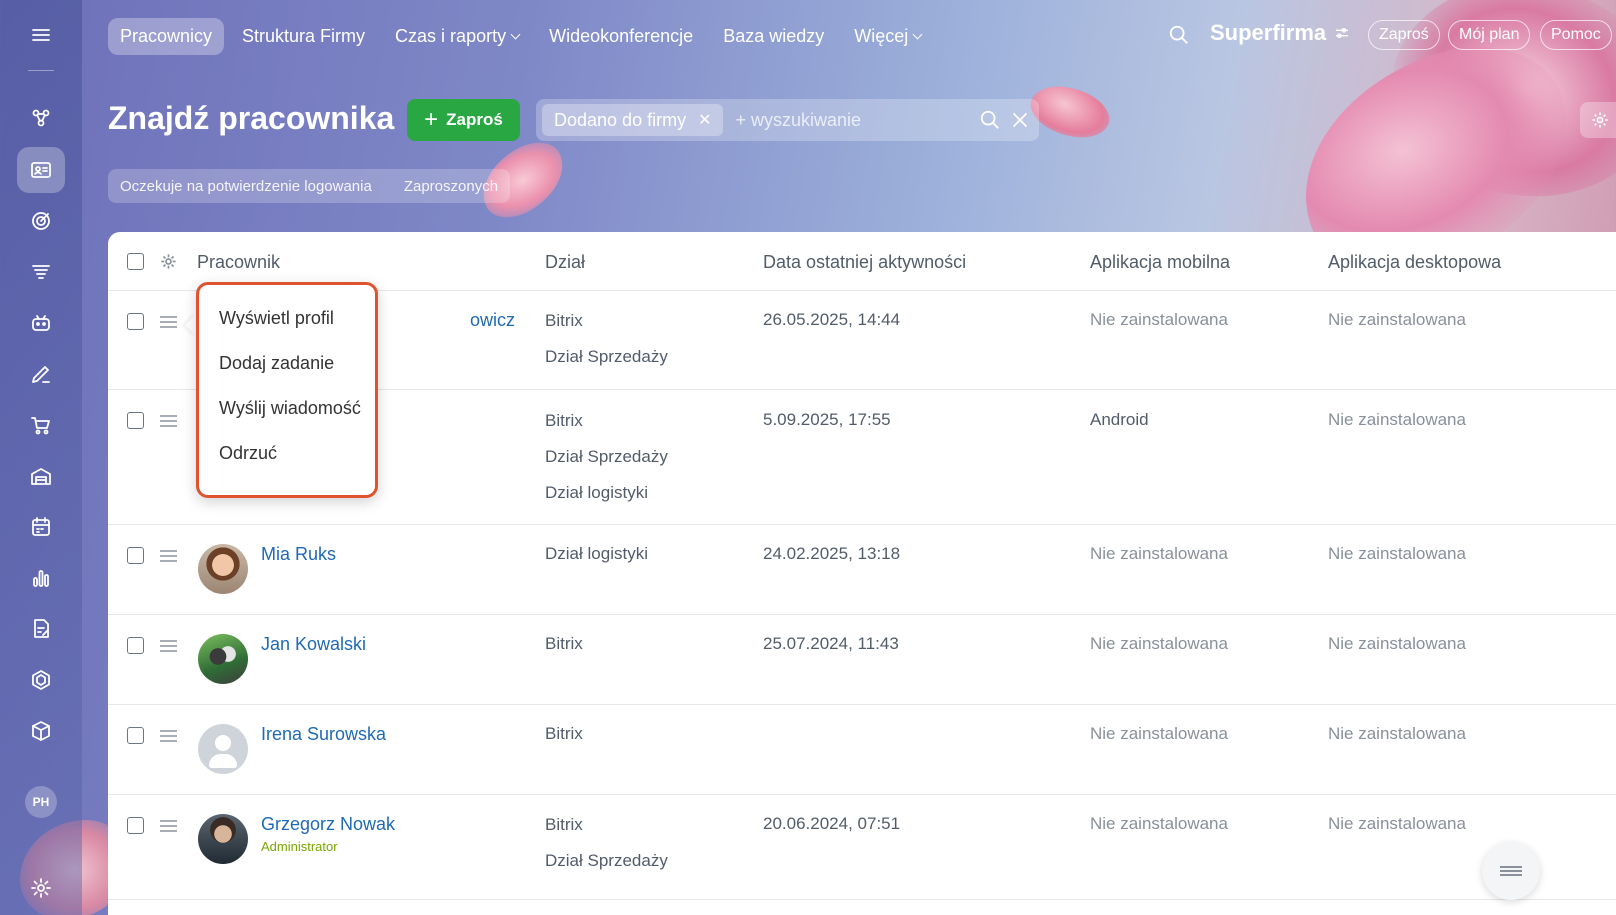 The width and height of the screenshot is (1616, 915). I want to click on forms-icon, so click(41, 629).